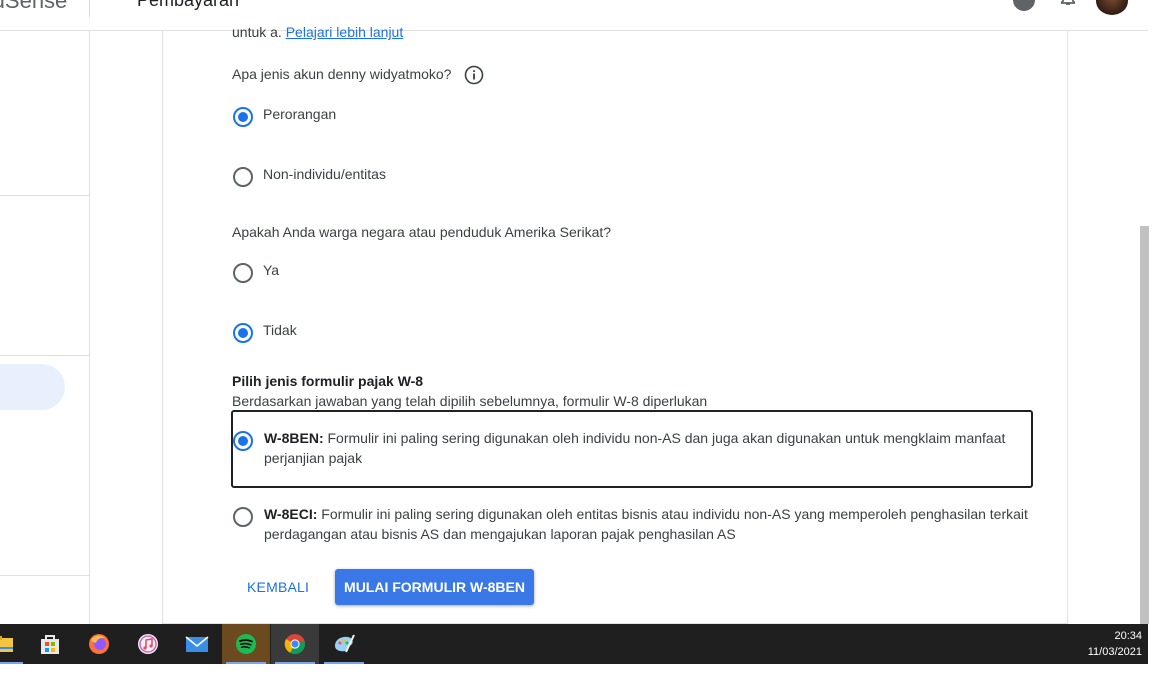 The image size is (1176, 696). I want to click on learn-more-line: untuk a. Pelajari lebih lanjut, so click(317, 32).